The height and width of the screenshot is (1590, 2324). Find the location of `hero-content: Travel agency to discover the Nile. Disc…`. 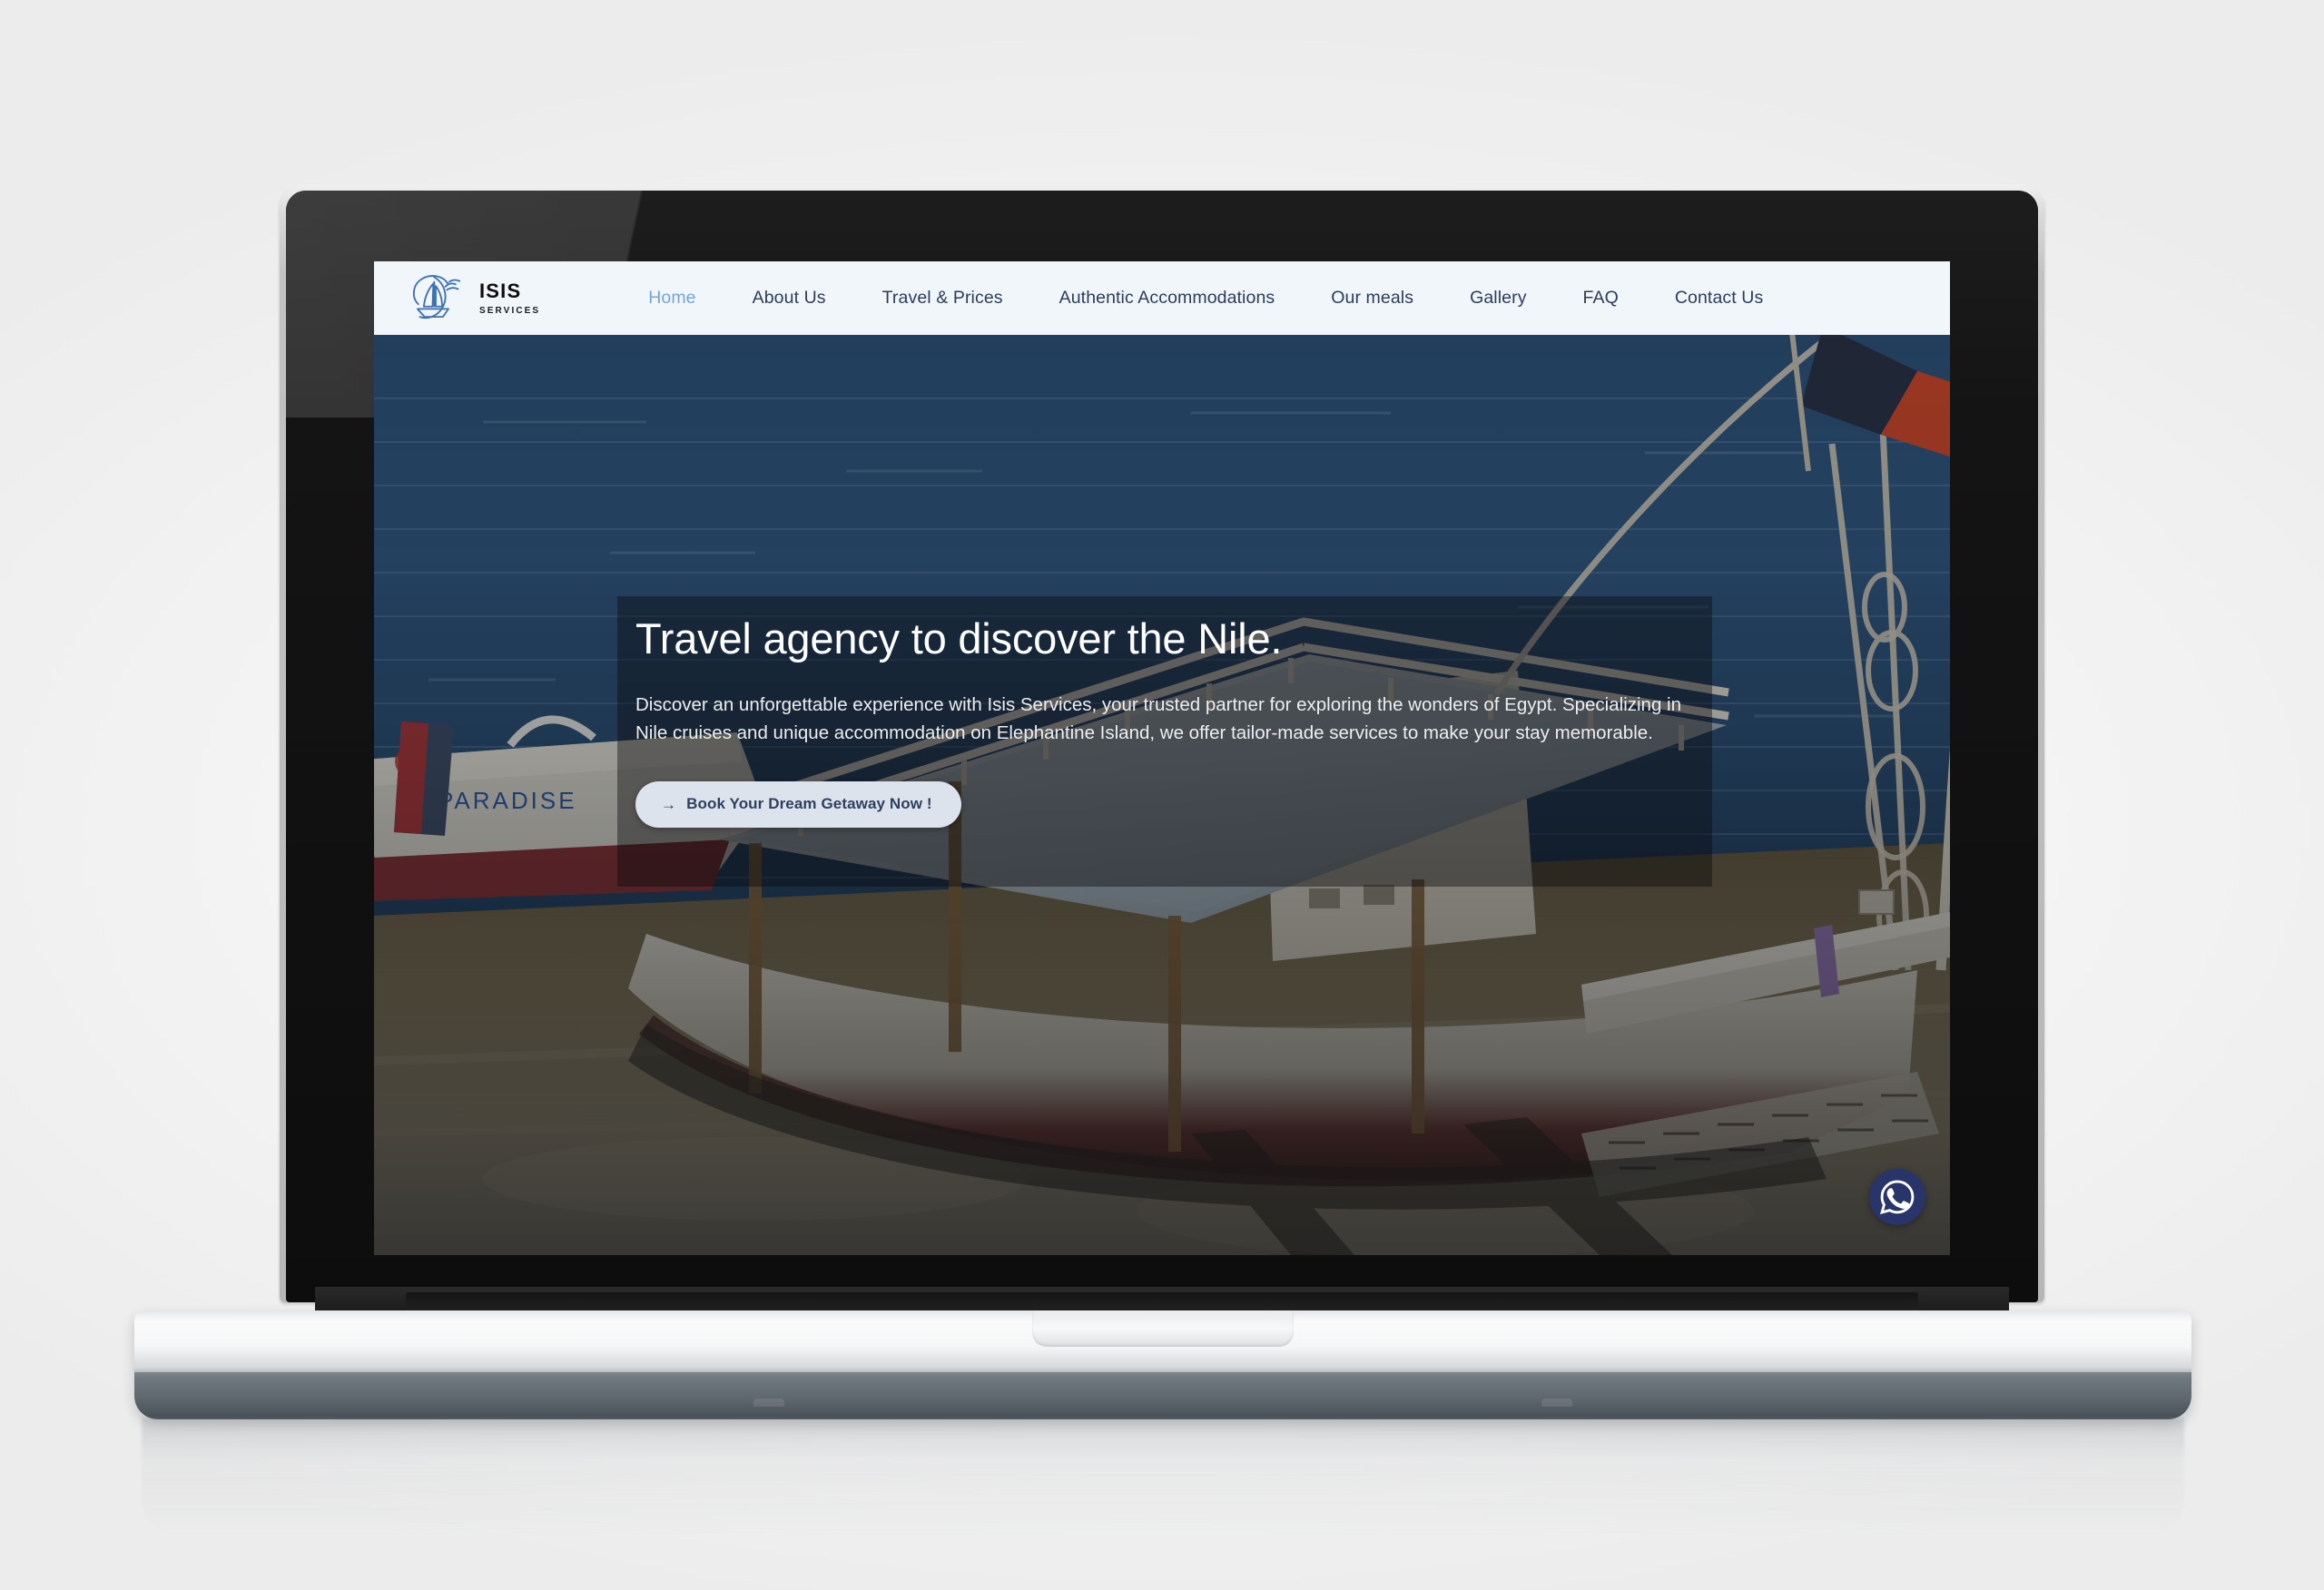

hero-content: Travel agency to discover the Nile. Disc… is located at coordinates (1171, 721).